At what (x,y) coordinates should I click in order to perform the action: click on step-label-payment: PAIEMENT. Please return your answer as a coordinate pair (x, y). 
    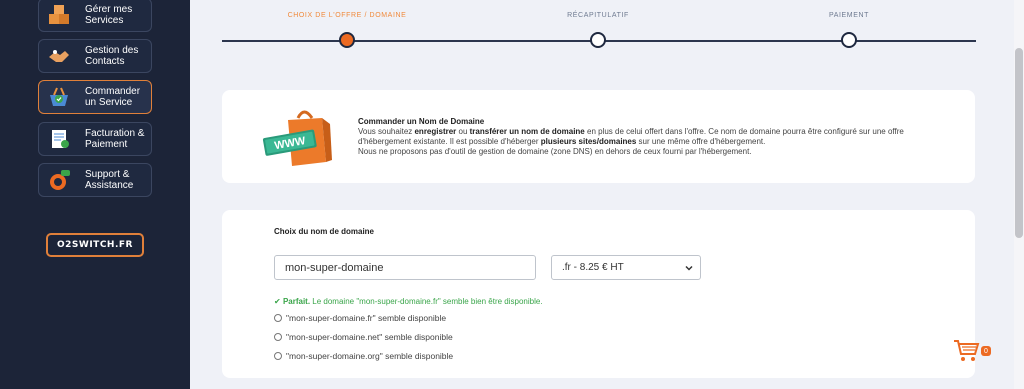
    Looking at the image, I should click on (849, 15).